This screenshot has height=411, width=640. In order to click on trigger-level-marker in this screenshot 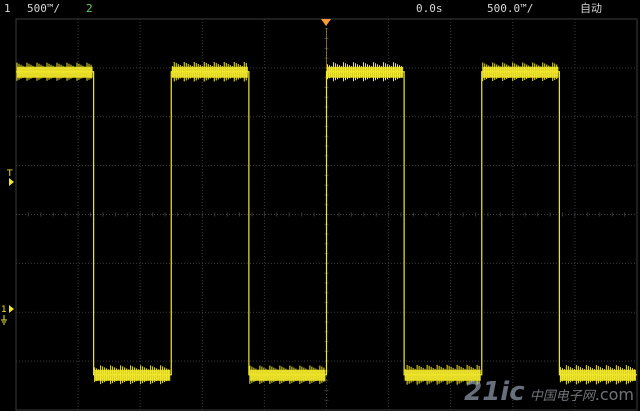, I will do `click(11, 182)`.